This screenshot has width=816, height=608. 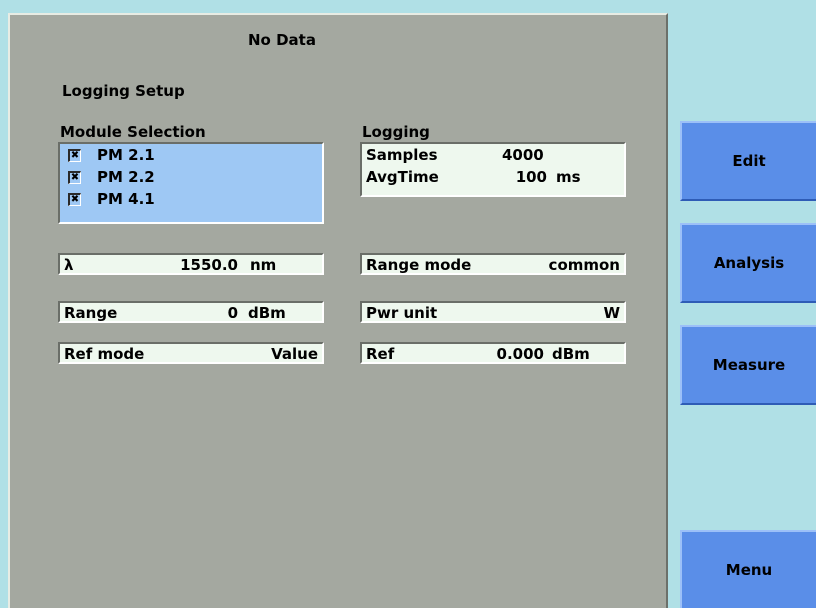 I want to click on menu-button: Menu, so click(x=748, y=569).